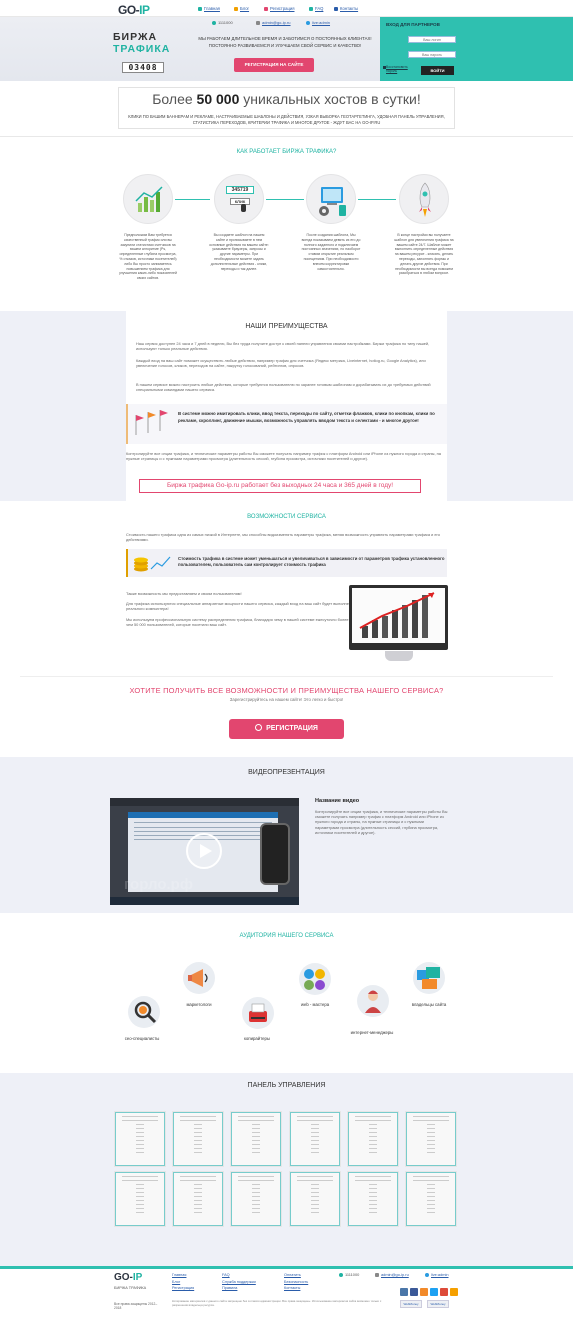 Image resolution: width=573 pixels, height=1317 pixels. Describe the element at coordinates (286, 936) in the screenshot. I see `audience-title: АУДИТОРИЯ НАШЕГО СЕРВИСА` at that location.